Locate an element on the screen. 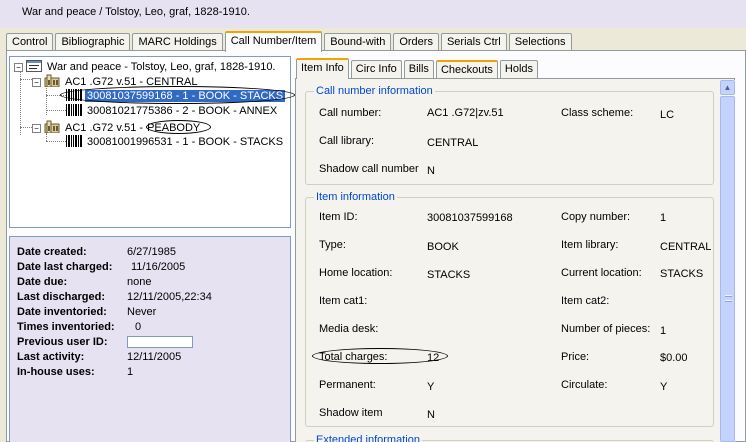 The width and height of the screenshot is (746, 442). tree-item: 30081021775386 - 2 - BOOK - ANNEX is located at coordinates (172, 111).